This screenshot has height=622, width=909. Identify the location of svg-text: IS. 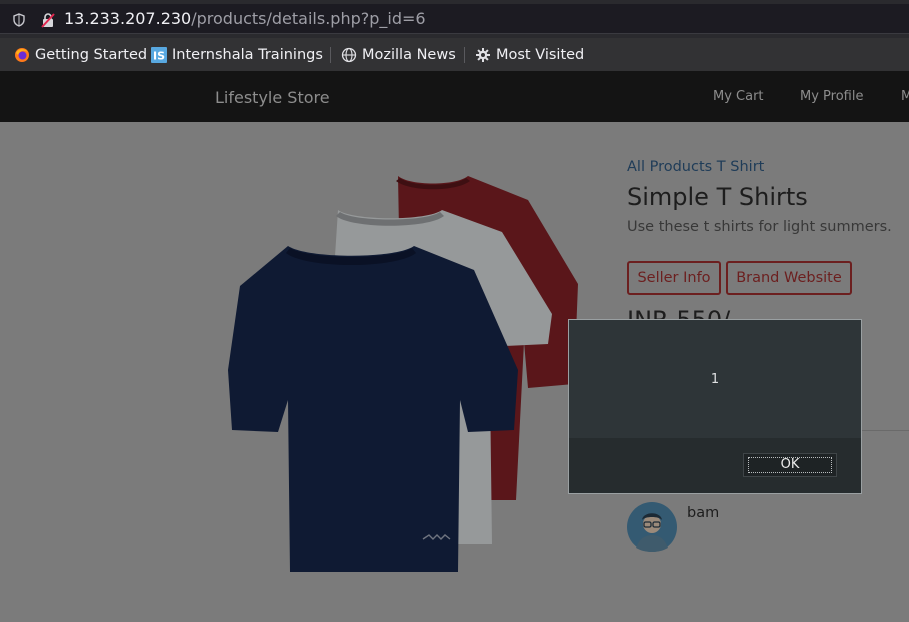
(159, 56).